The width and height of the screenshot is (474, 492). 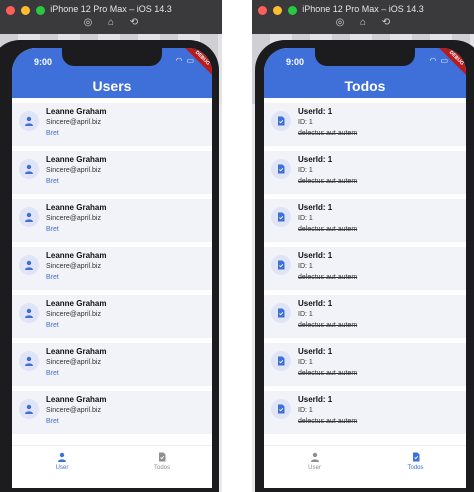 What do you see at coordinates (444, 60) in the screenshot?
I see `battery-icon: ▭` at bounding box center [444, 60].